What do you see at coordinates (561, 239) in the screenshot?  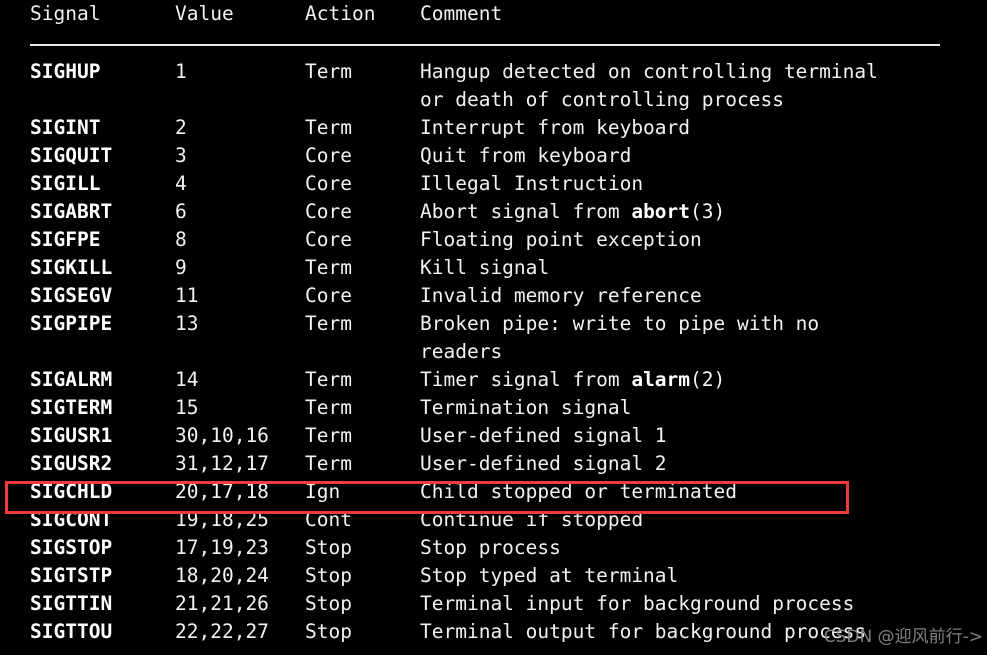 I see `cell-comment: Floating point exception` at bounding box center [561, 239].